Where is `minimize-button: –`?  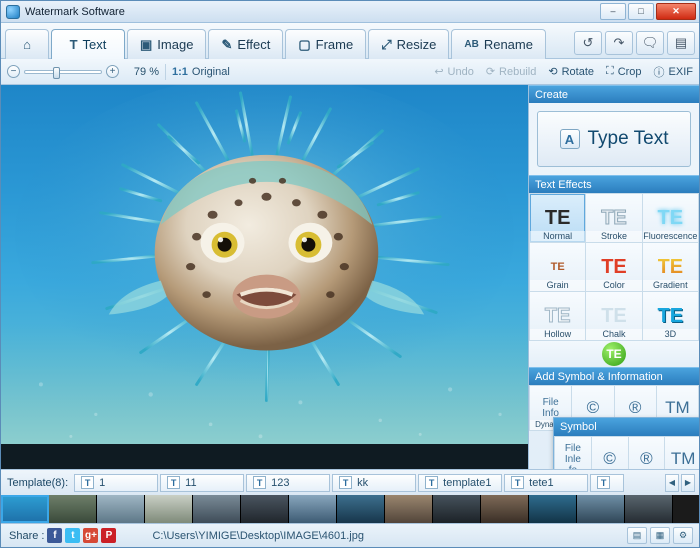
minimize-button: – is located at coordinates (613, 11).